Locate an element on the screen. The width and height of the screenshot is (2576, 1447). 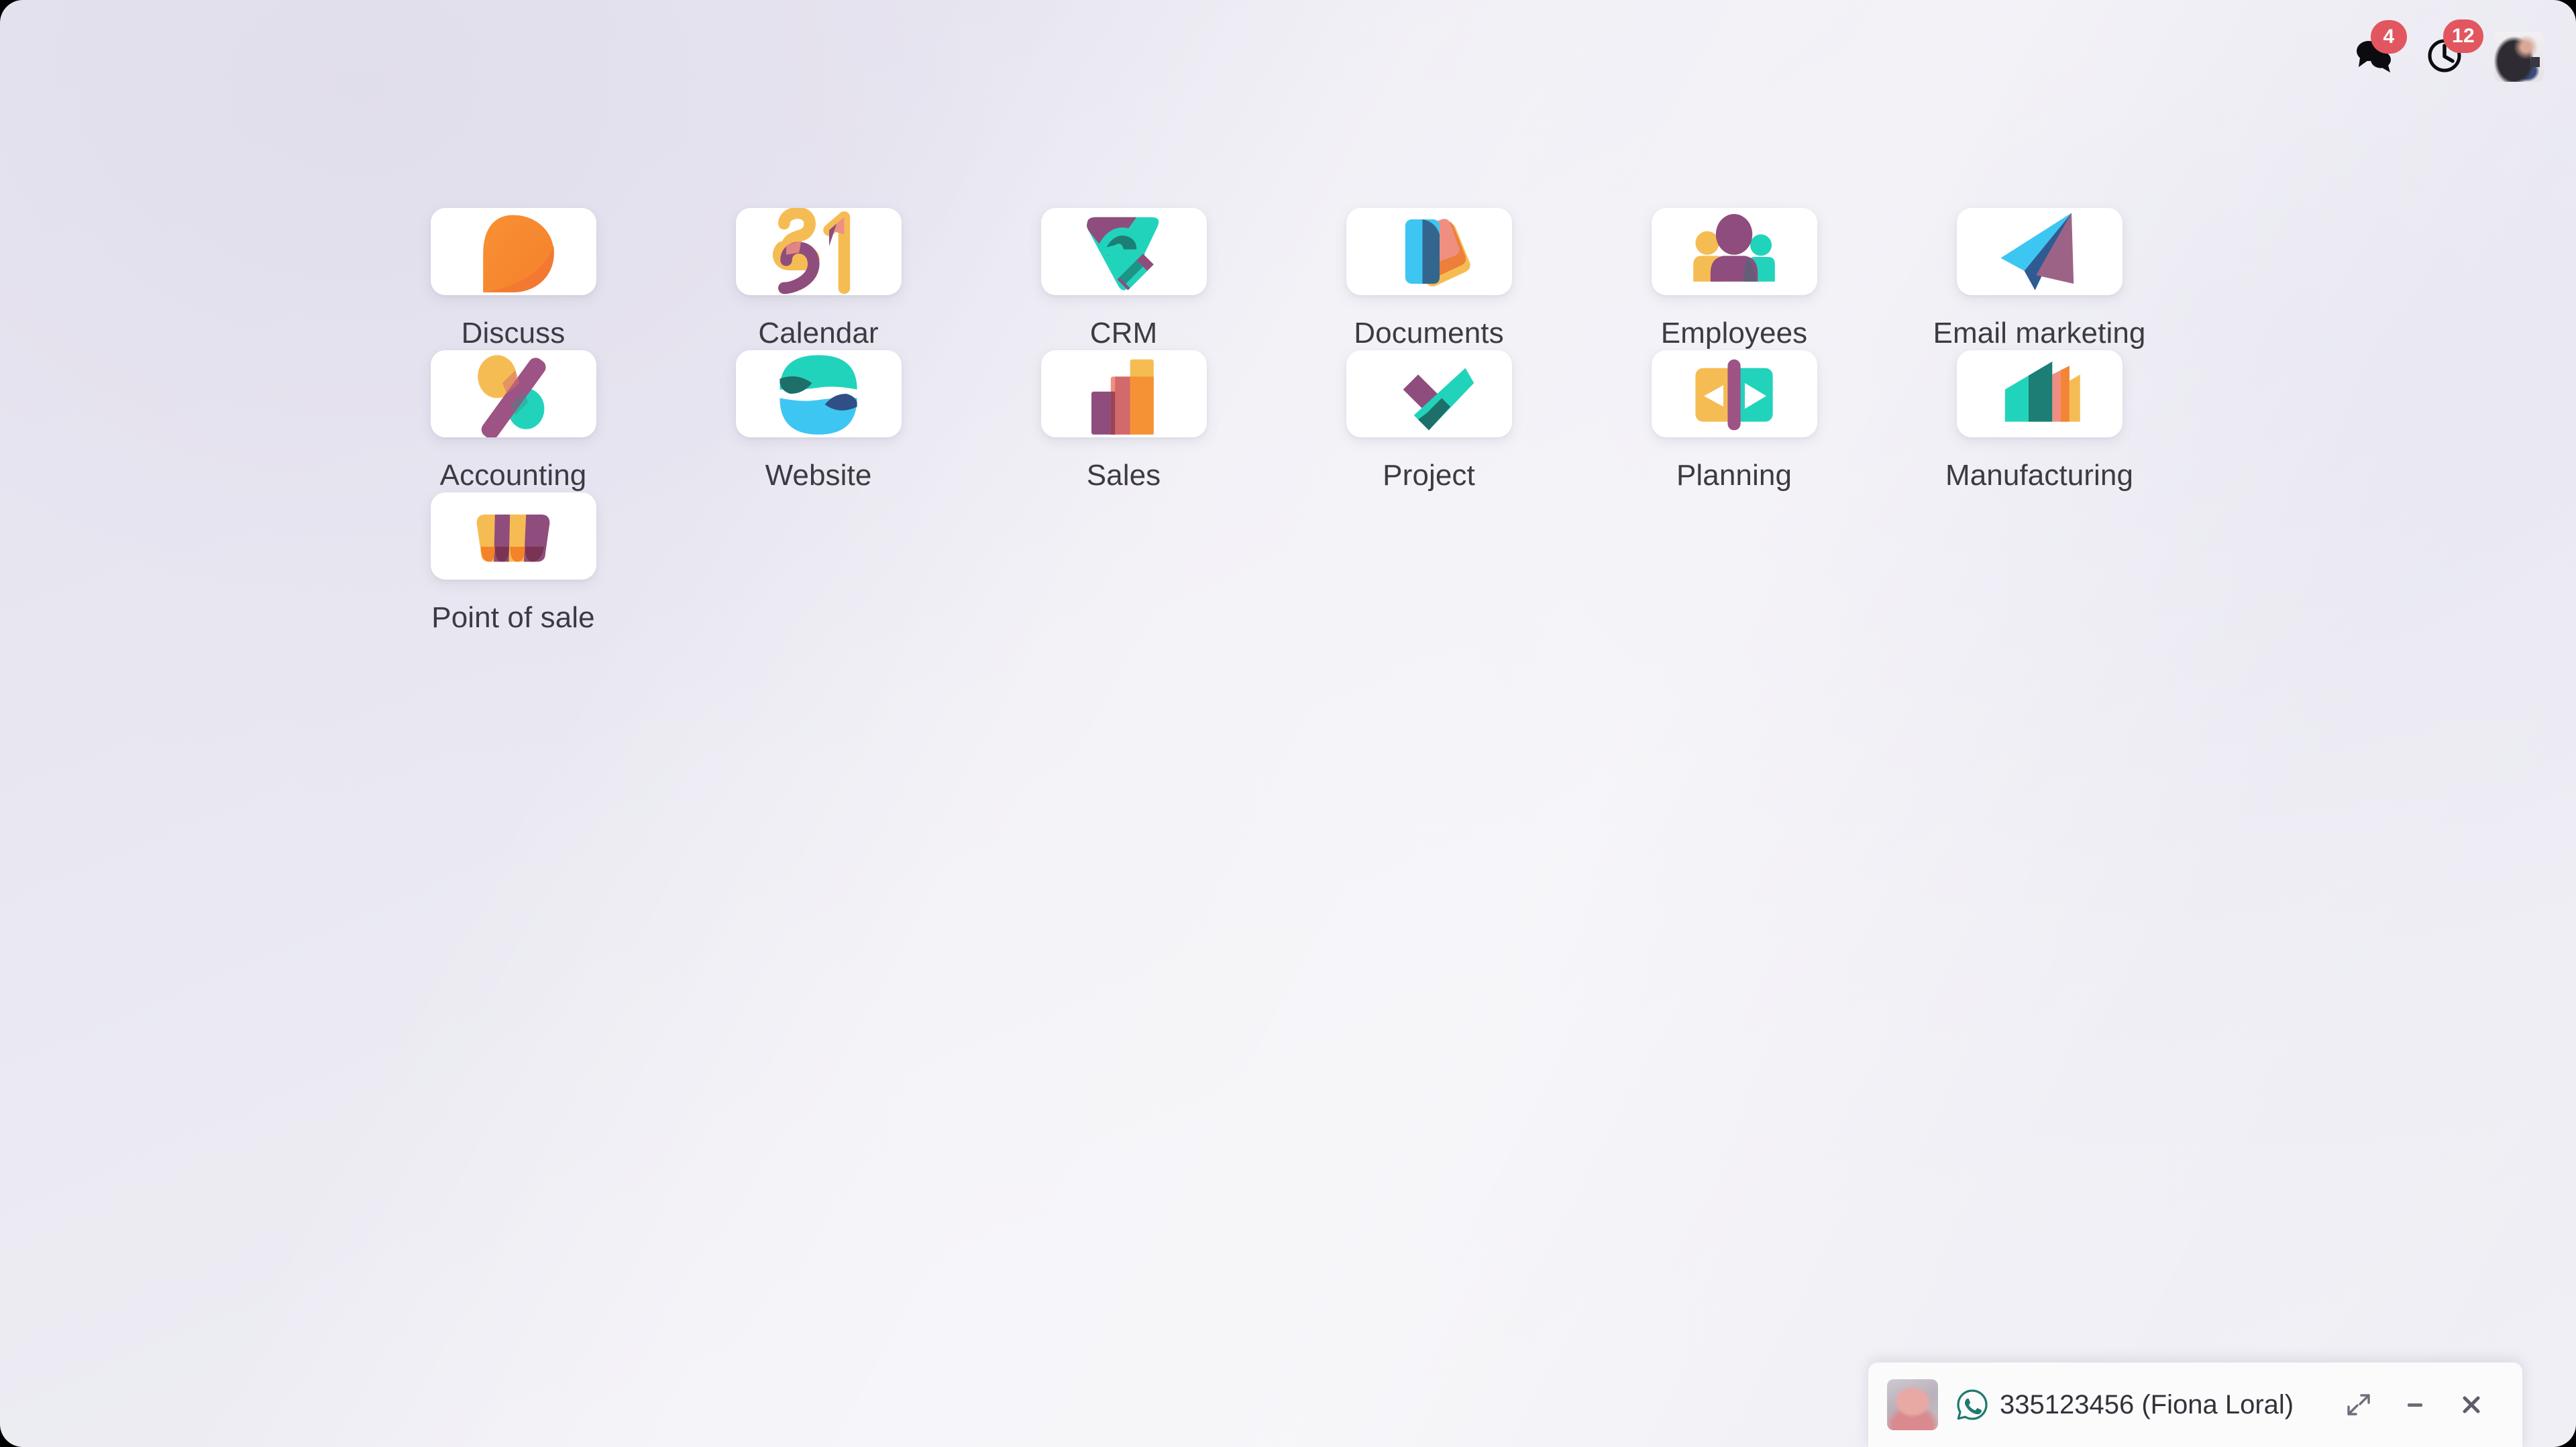
activities-menu-button: 12 is located at coordinates (2454, 49).